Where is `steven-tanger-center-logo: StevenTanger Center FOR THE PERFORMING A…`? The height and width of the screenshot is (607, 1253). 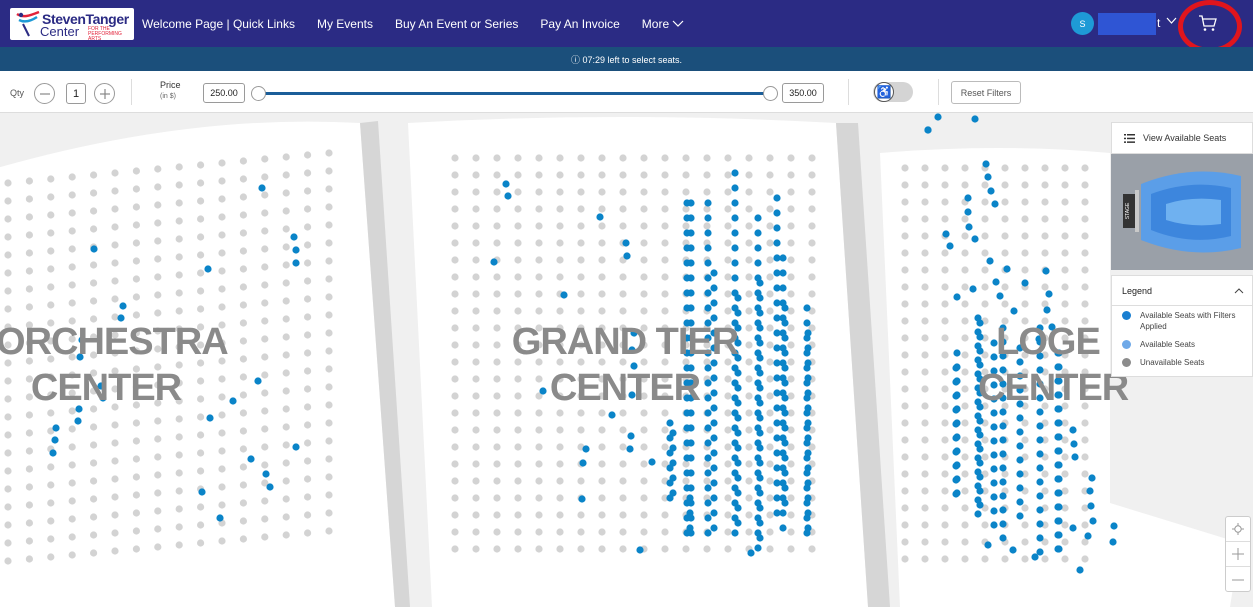
steven-tanger-center-logo: StevenTanger Center FOR THE PERFORMING A… is located at coordinates (72, 24).